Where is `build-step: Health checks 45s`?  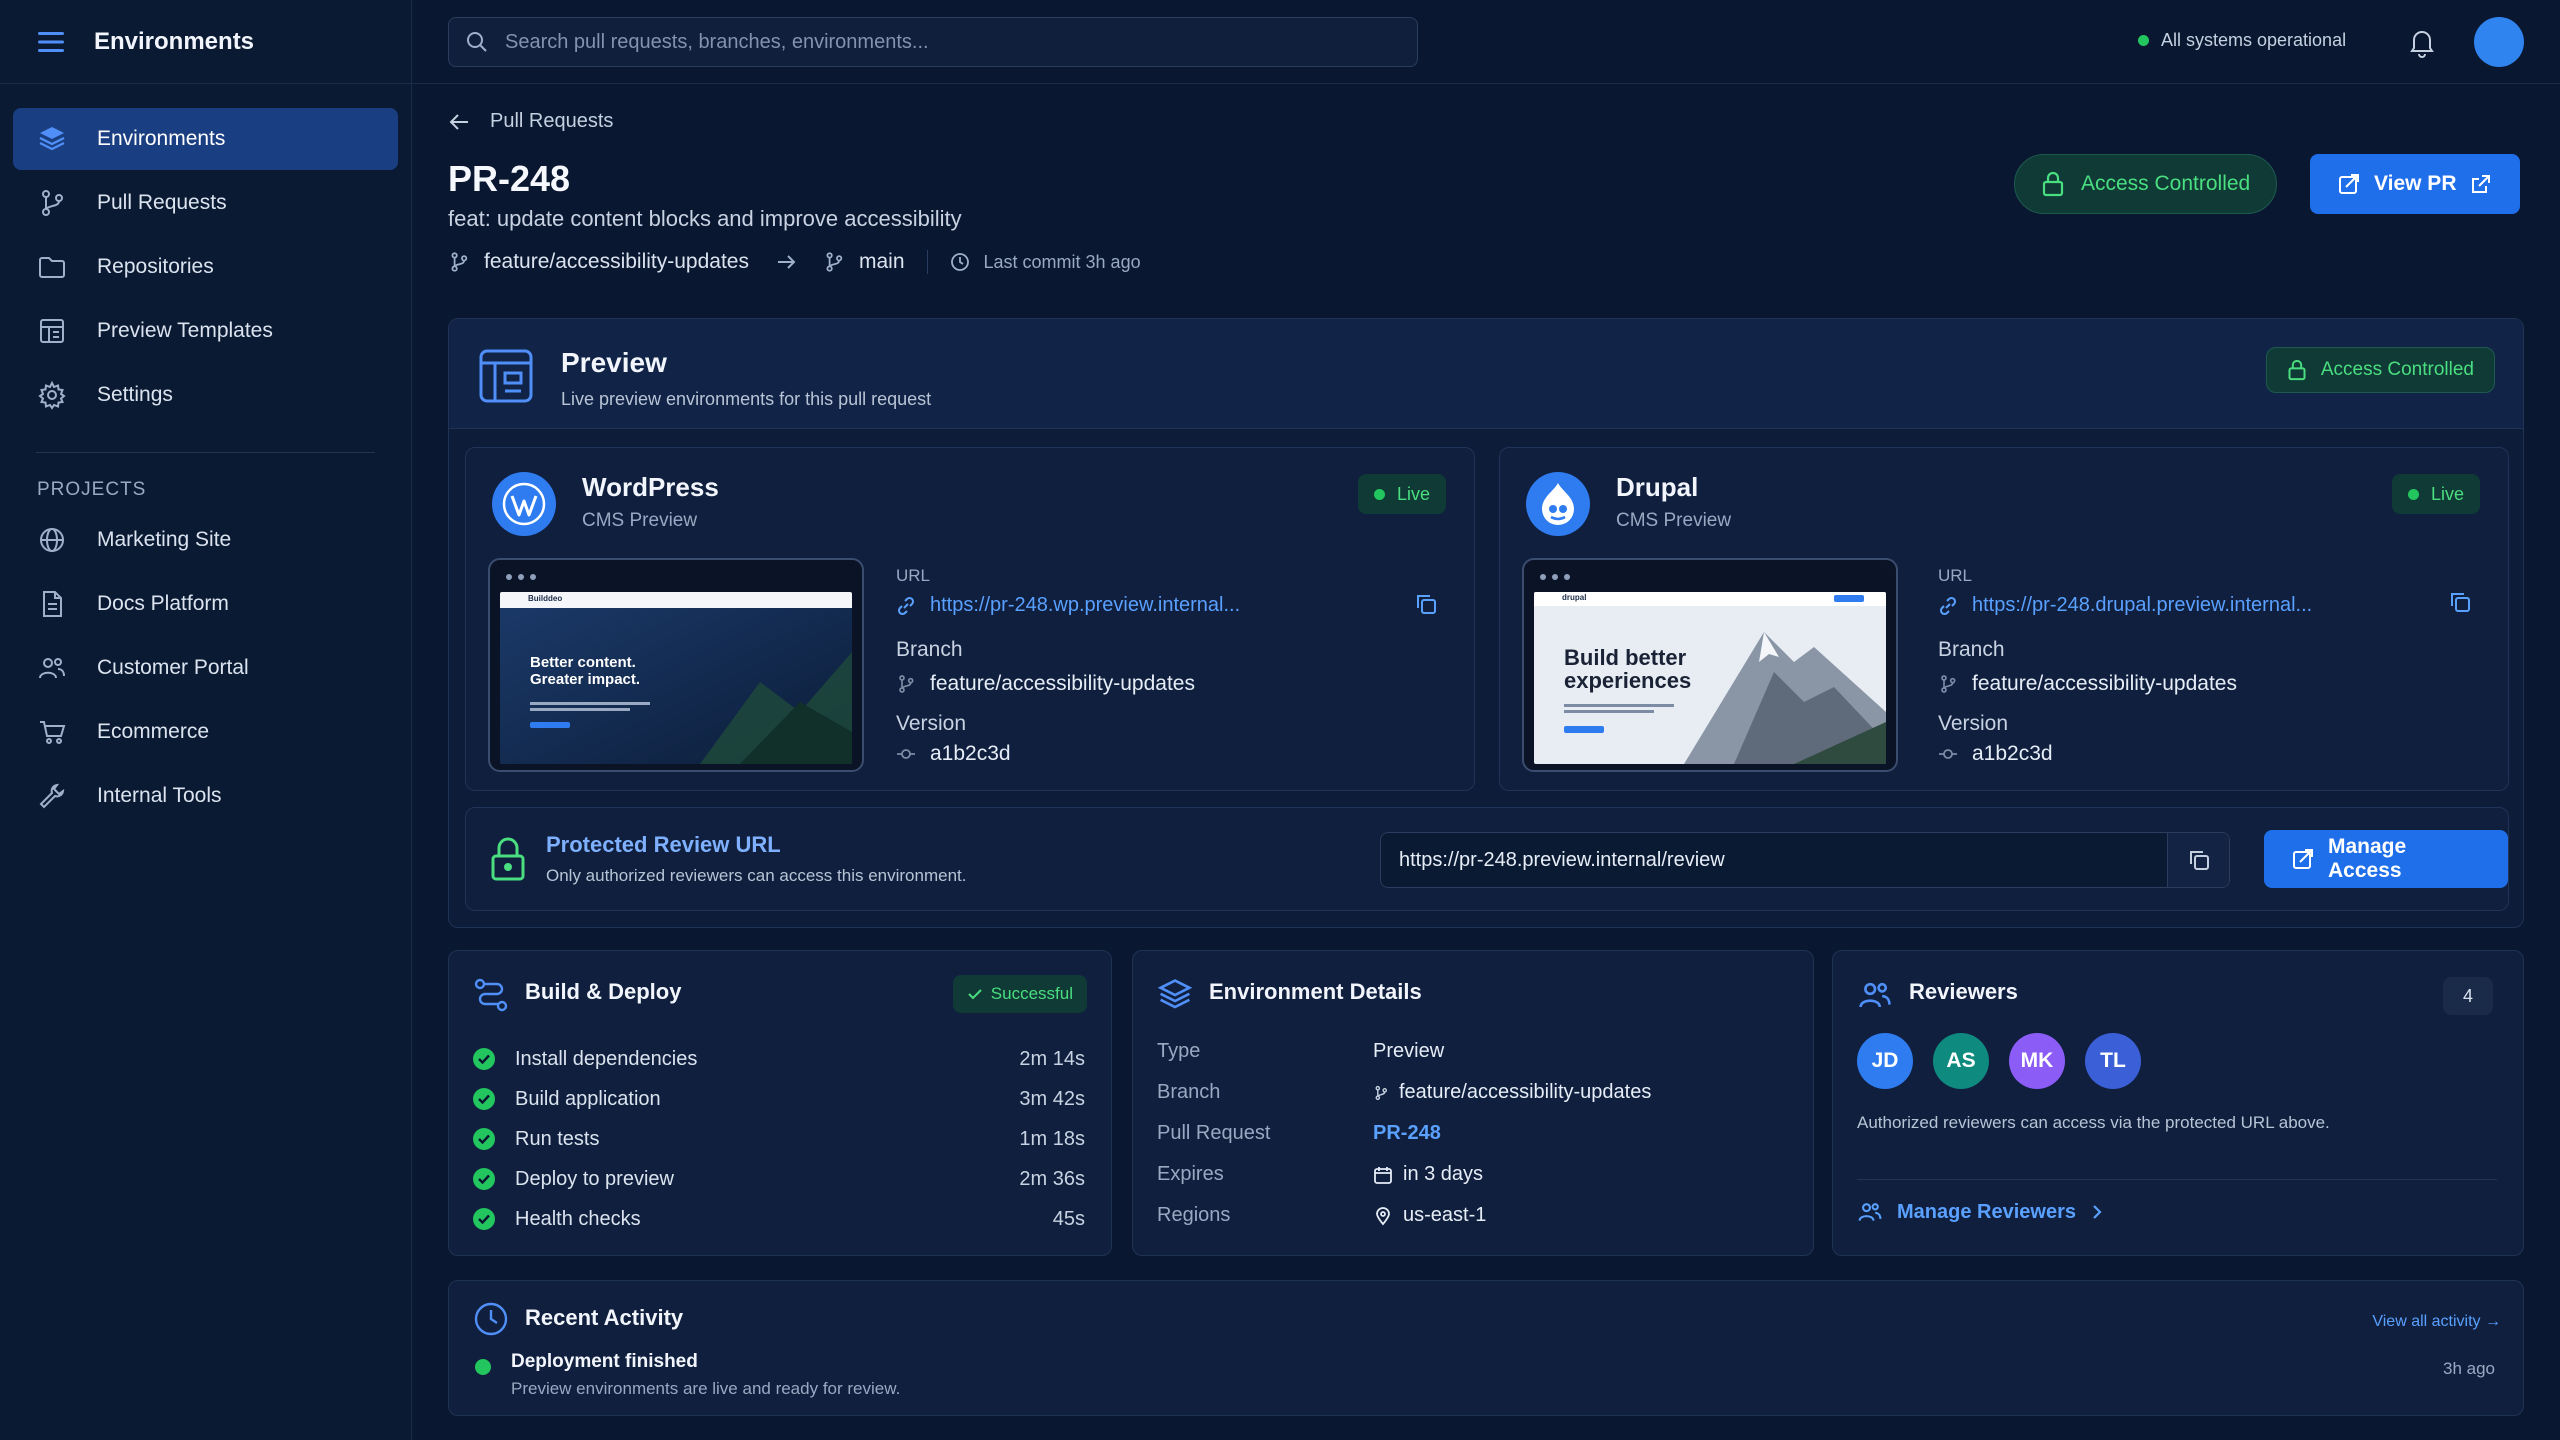 build-step: Health checks 45s is located at coordinates (779, 1219).